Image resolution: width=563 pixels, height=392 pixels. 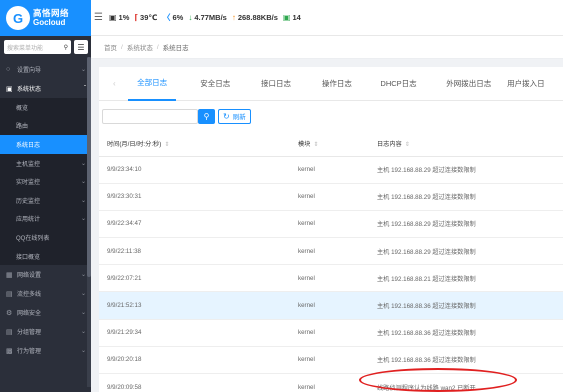 I want to click on logo-icon: G, so click(x=18, y=18).